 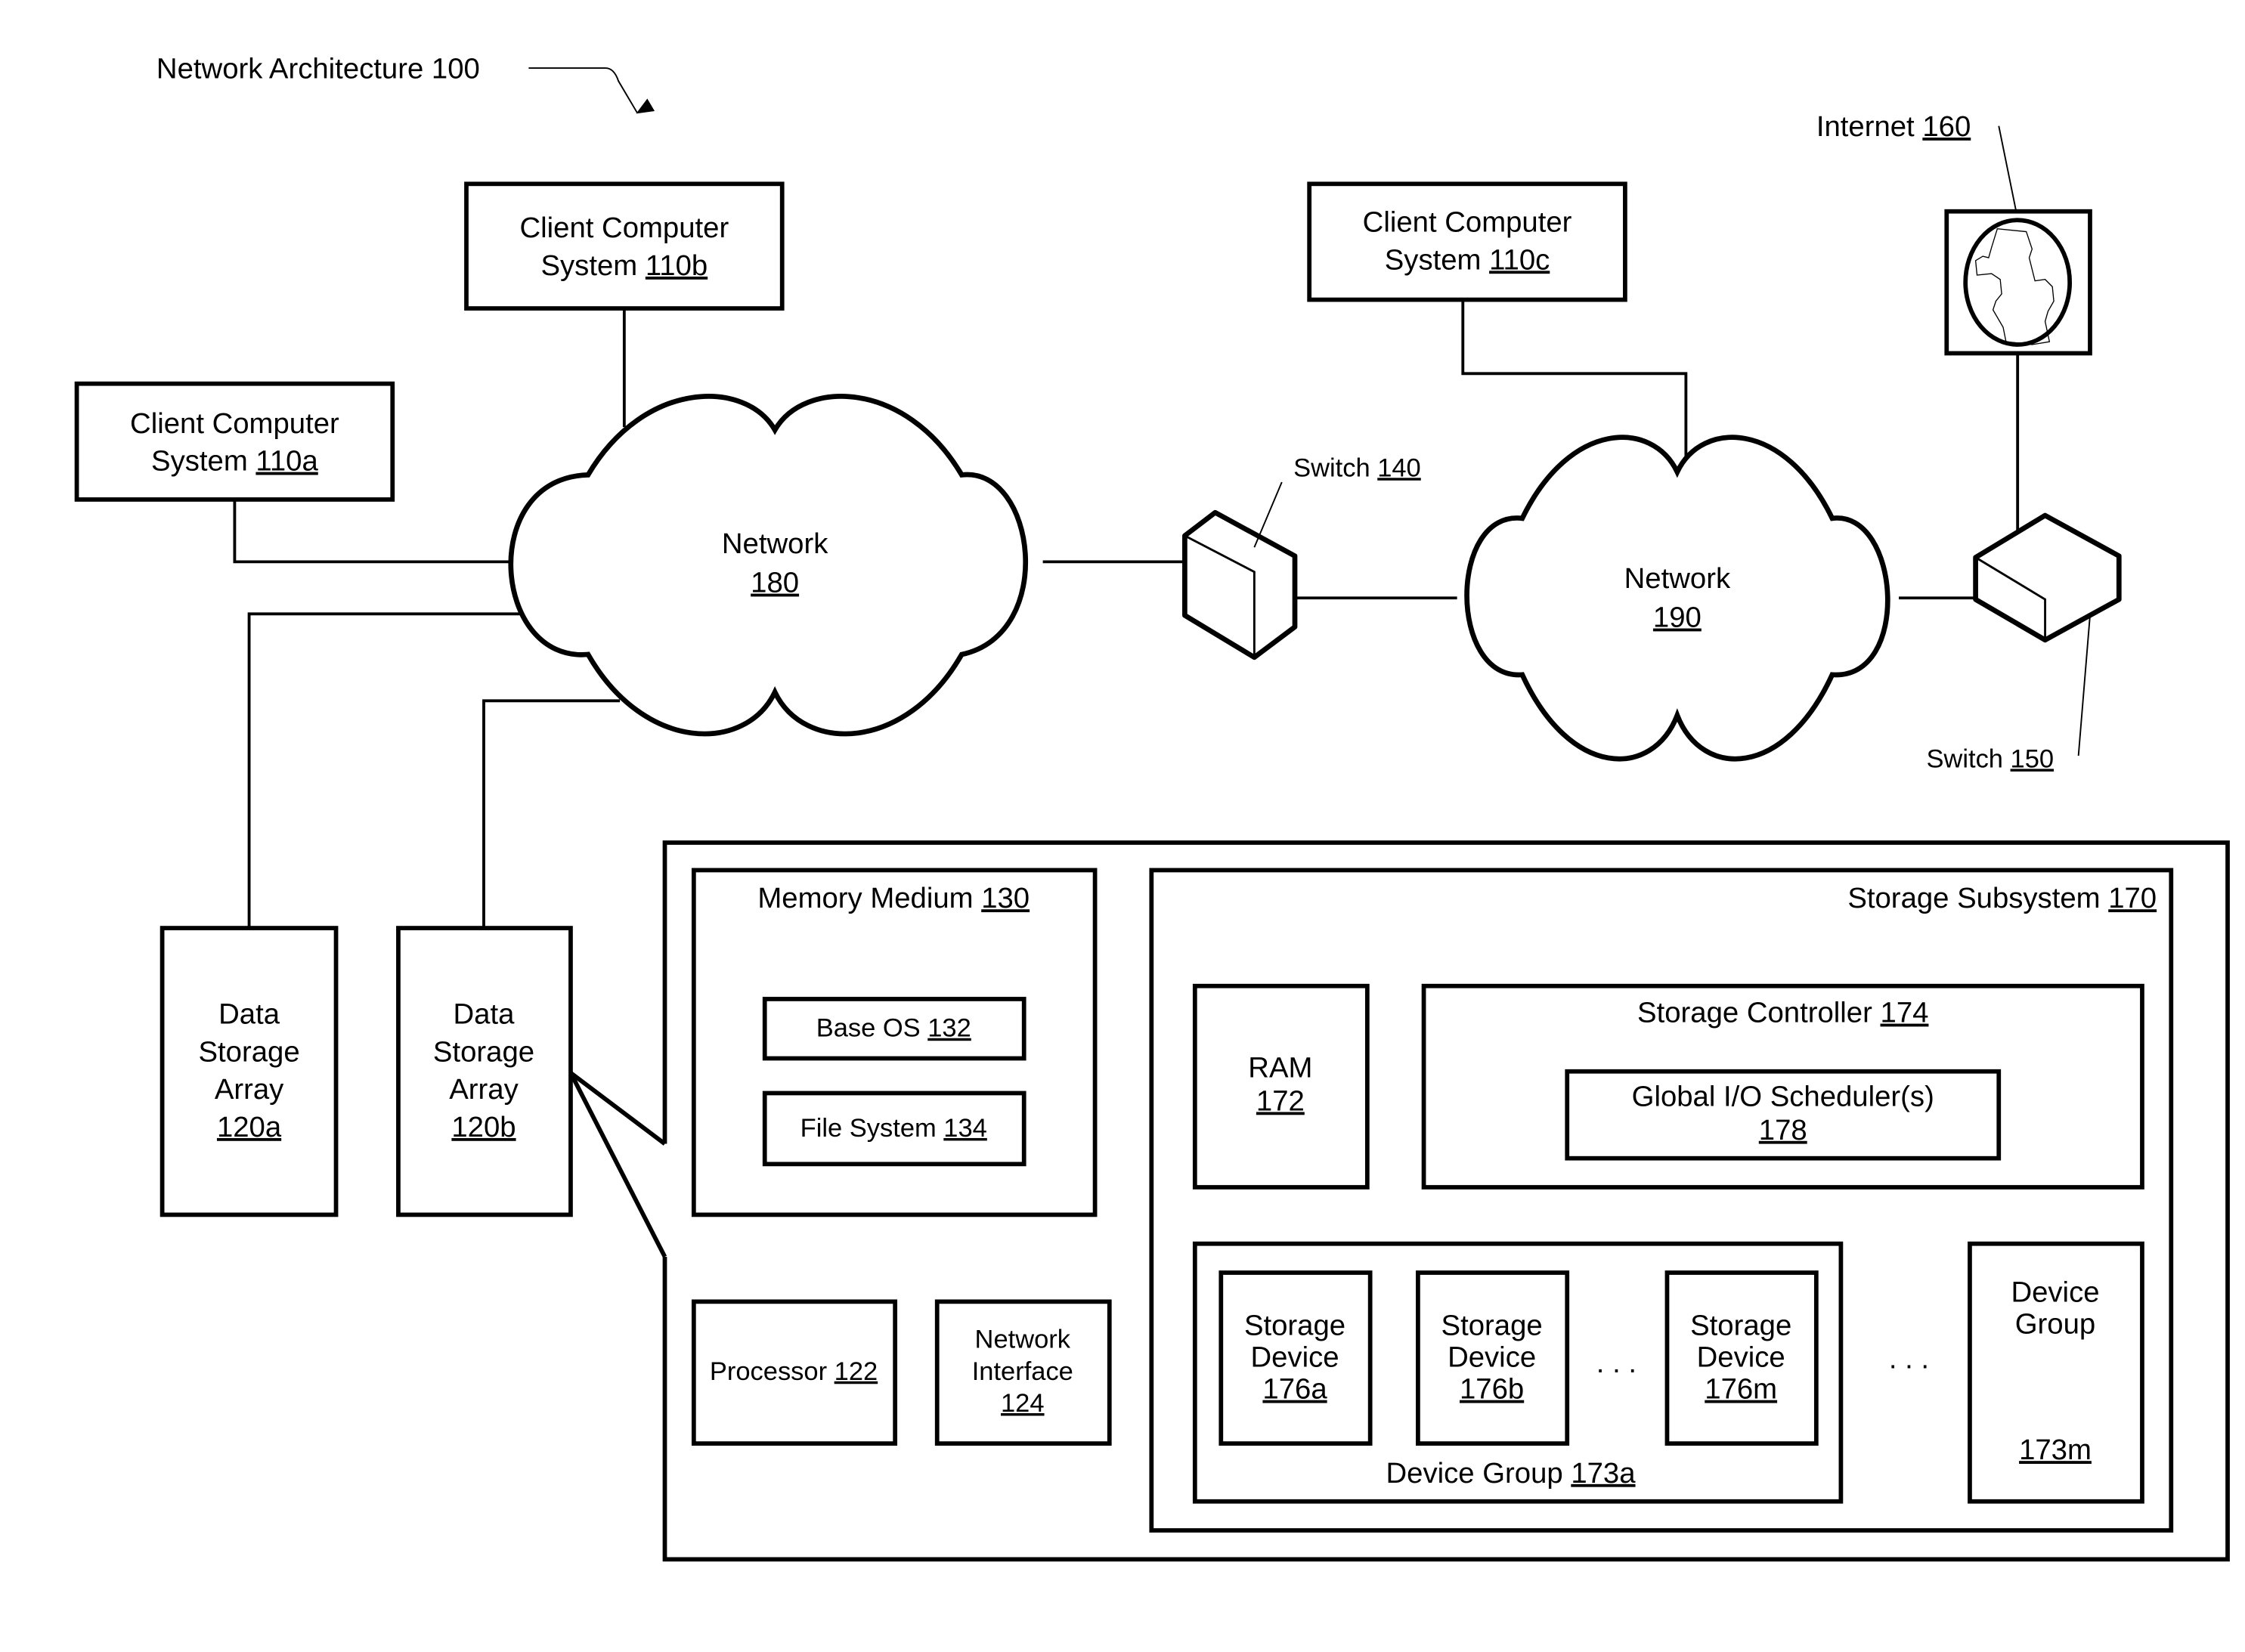 I want to click on client-computer-110b: Client Computer System 110b, so click(x=624, y=246).